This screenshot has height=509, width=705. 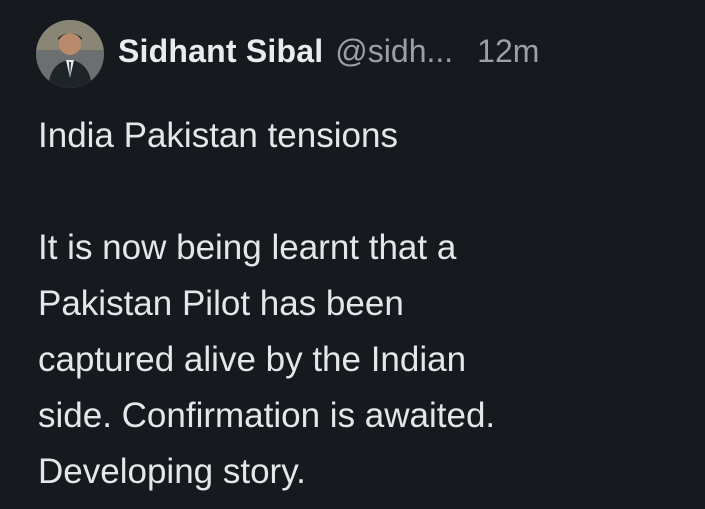 I want to click on author-name: Sidhant Sibal, so click(x=220, y=51).